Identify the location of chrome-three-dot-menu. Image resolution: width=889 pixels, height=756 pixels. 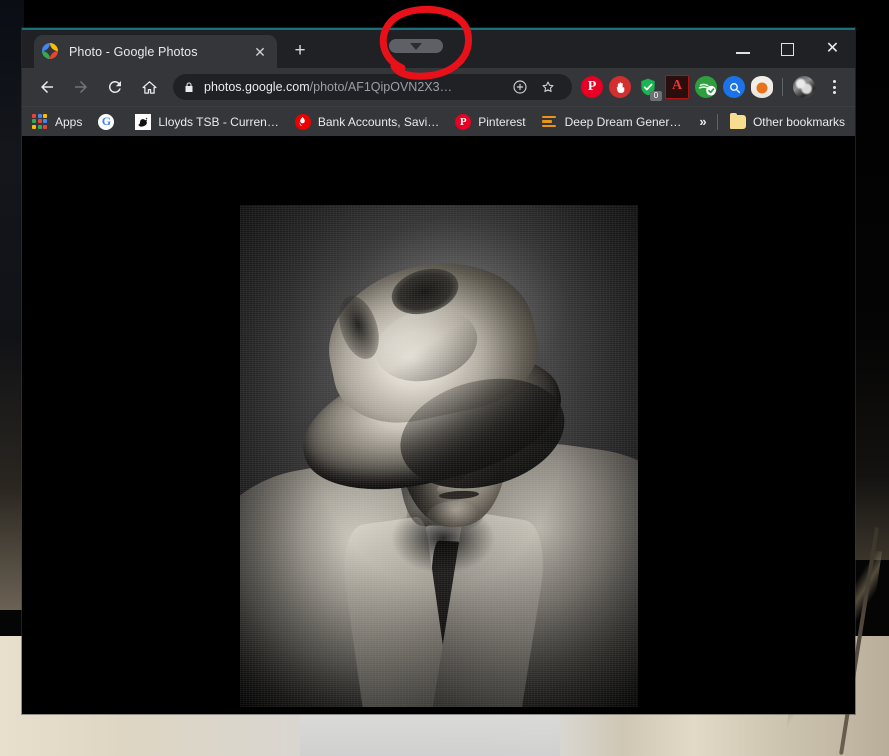
(834, 87).